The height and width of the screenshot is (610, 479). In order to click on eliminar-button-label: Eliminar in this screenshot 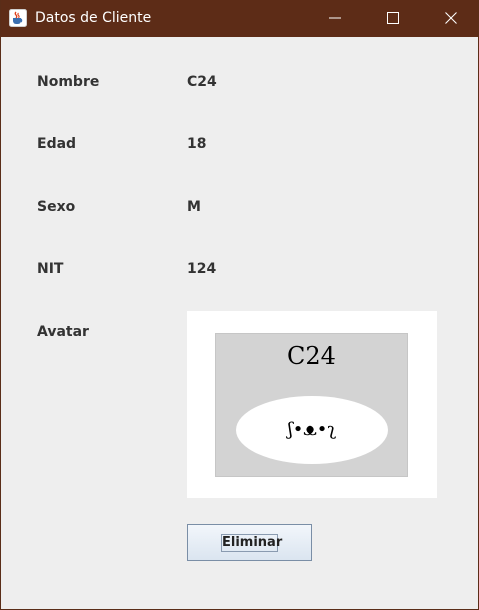, I will do `click(252, 543)`.